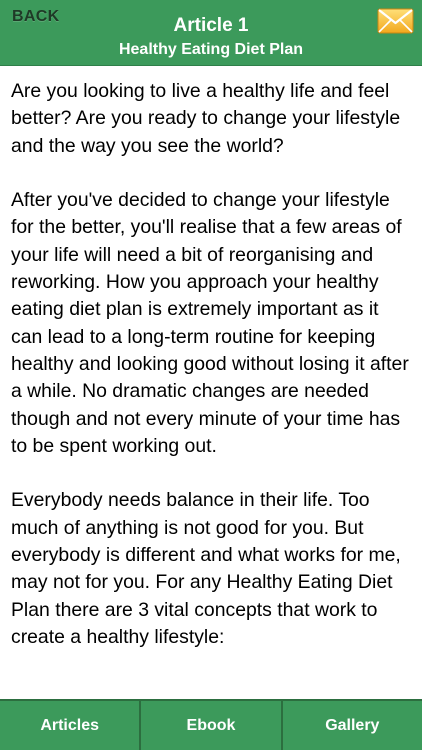 This screenshot has height=750, width=422. I want to click on page-title: Article 1, so click(211, 25).